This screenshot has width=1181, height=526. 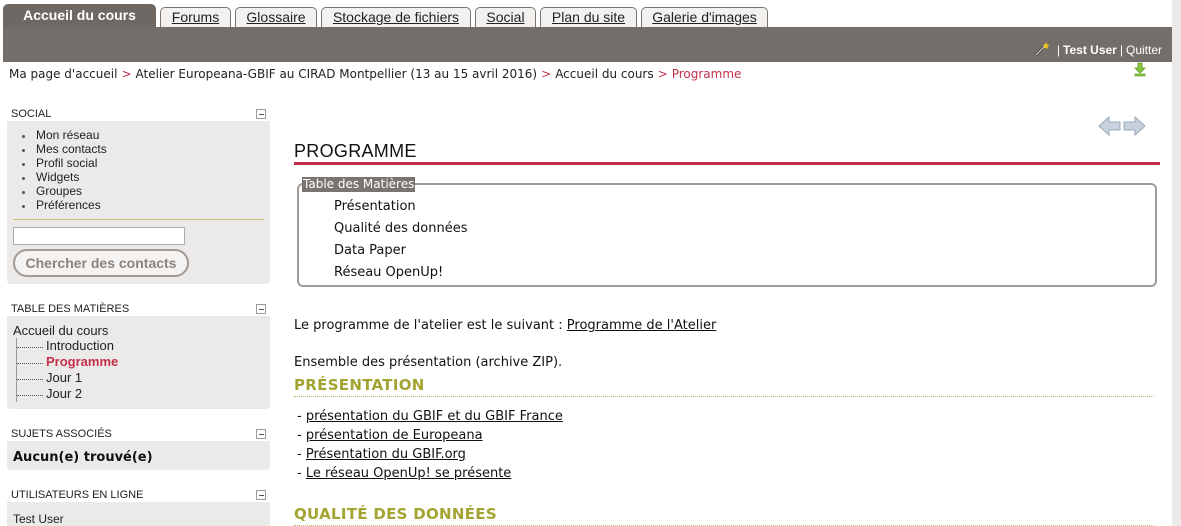 What do you see at coordinates (83, 457) in the screenshot?
I see `related-empty-text: Aucun(e) trouvé(e)` at bounding box center [83, 457].